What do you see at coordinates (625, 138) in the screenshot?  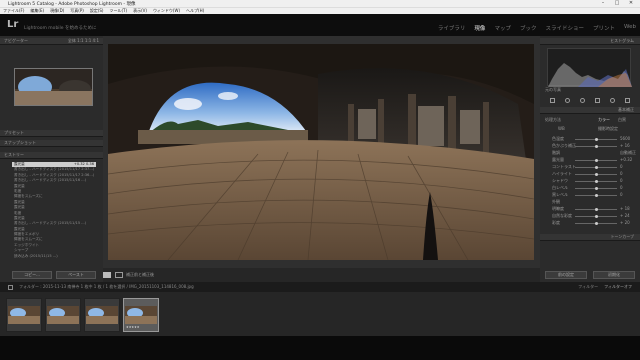 I see `adjust-value: 5600` at bounding box center [625, 138].